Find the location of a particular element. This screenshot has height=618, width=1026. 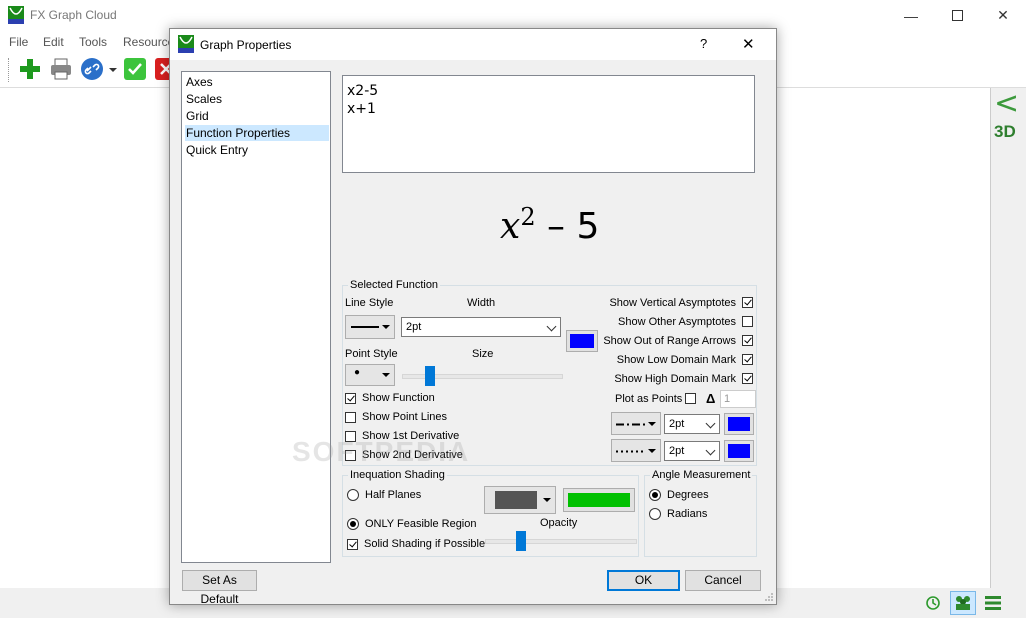

show-1st-derivative-label: Show 1st Derivative is located at coordinates (411, 436).